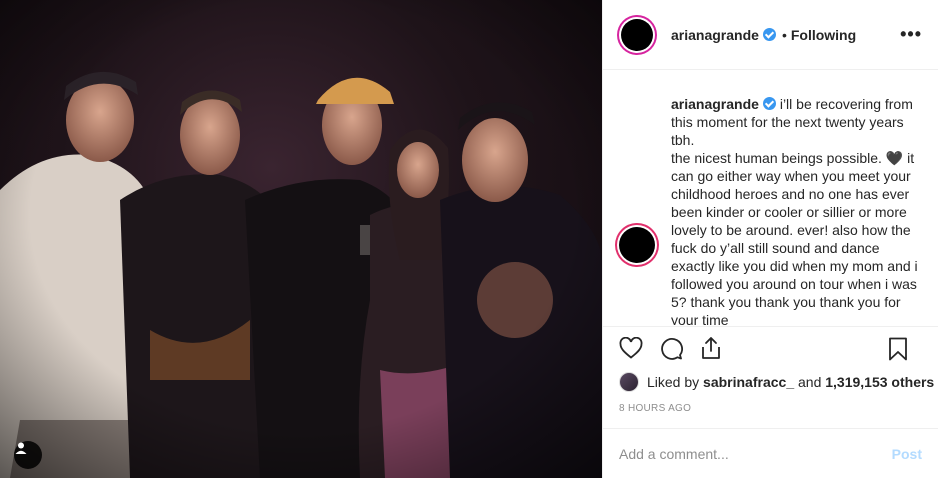 This screenshot has height=478, width=938. Describe the element at coordinates (907, 454) in the screenshot. I see `post-comment-button: Post` at that location.